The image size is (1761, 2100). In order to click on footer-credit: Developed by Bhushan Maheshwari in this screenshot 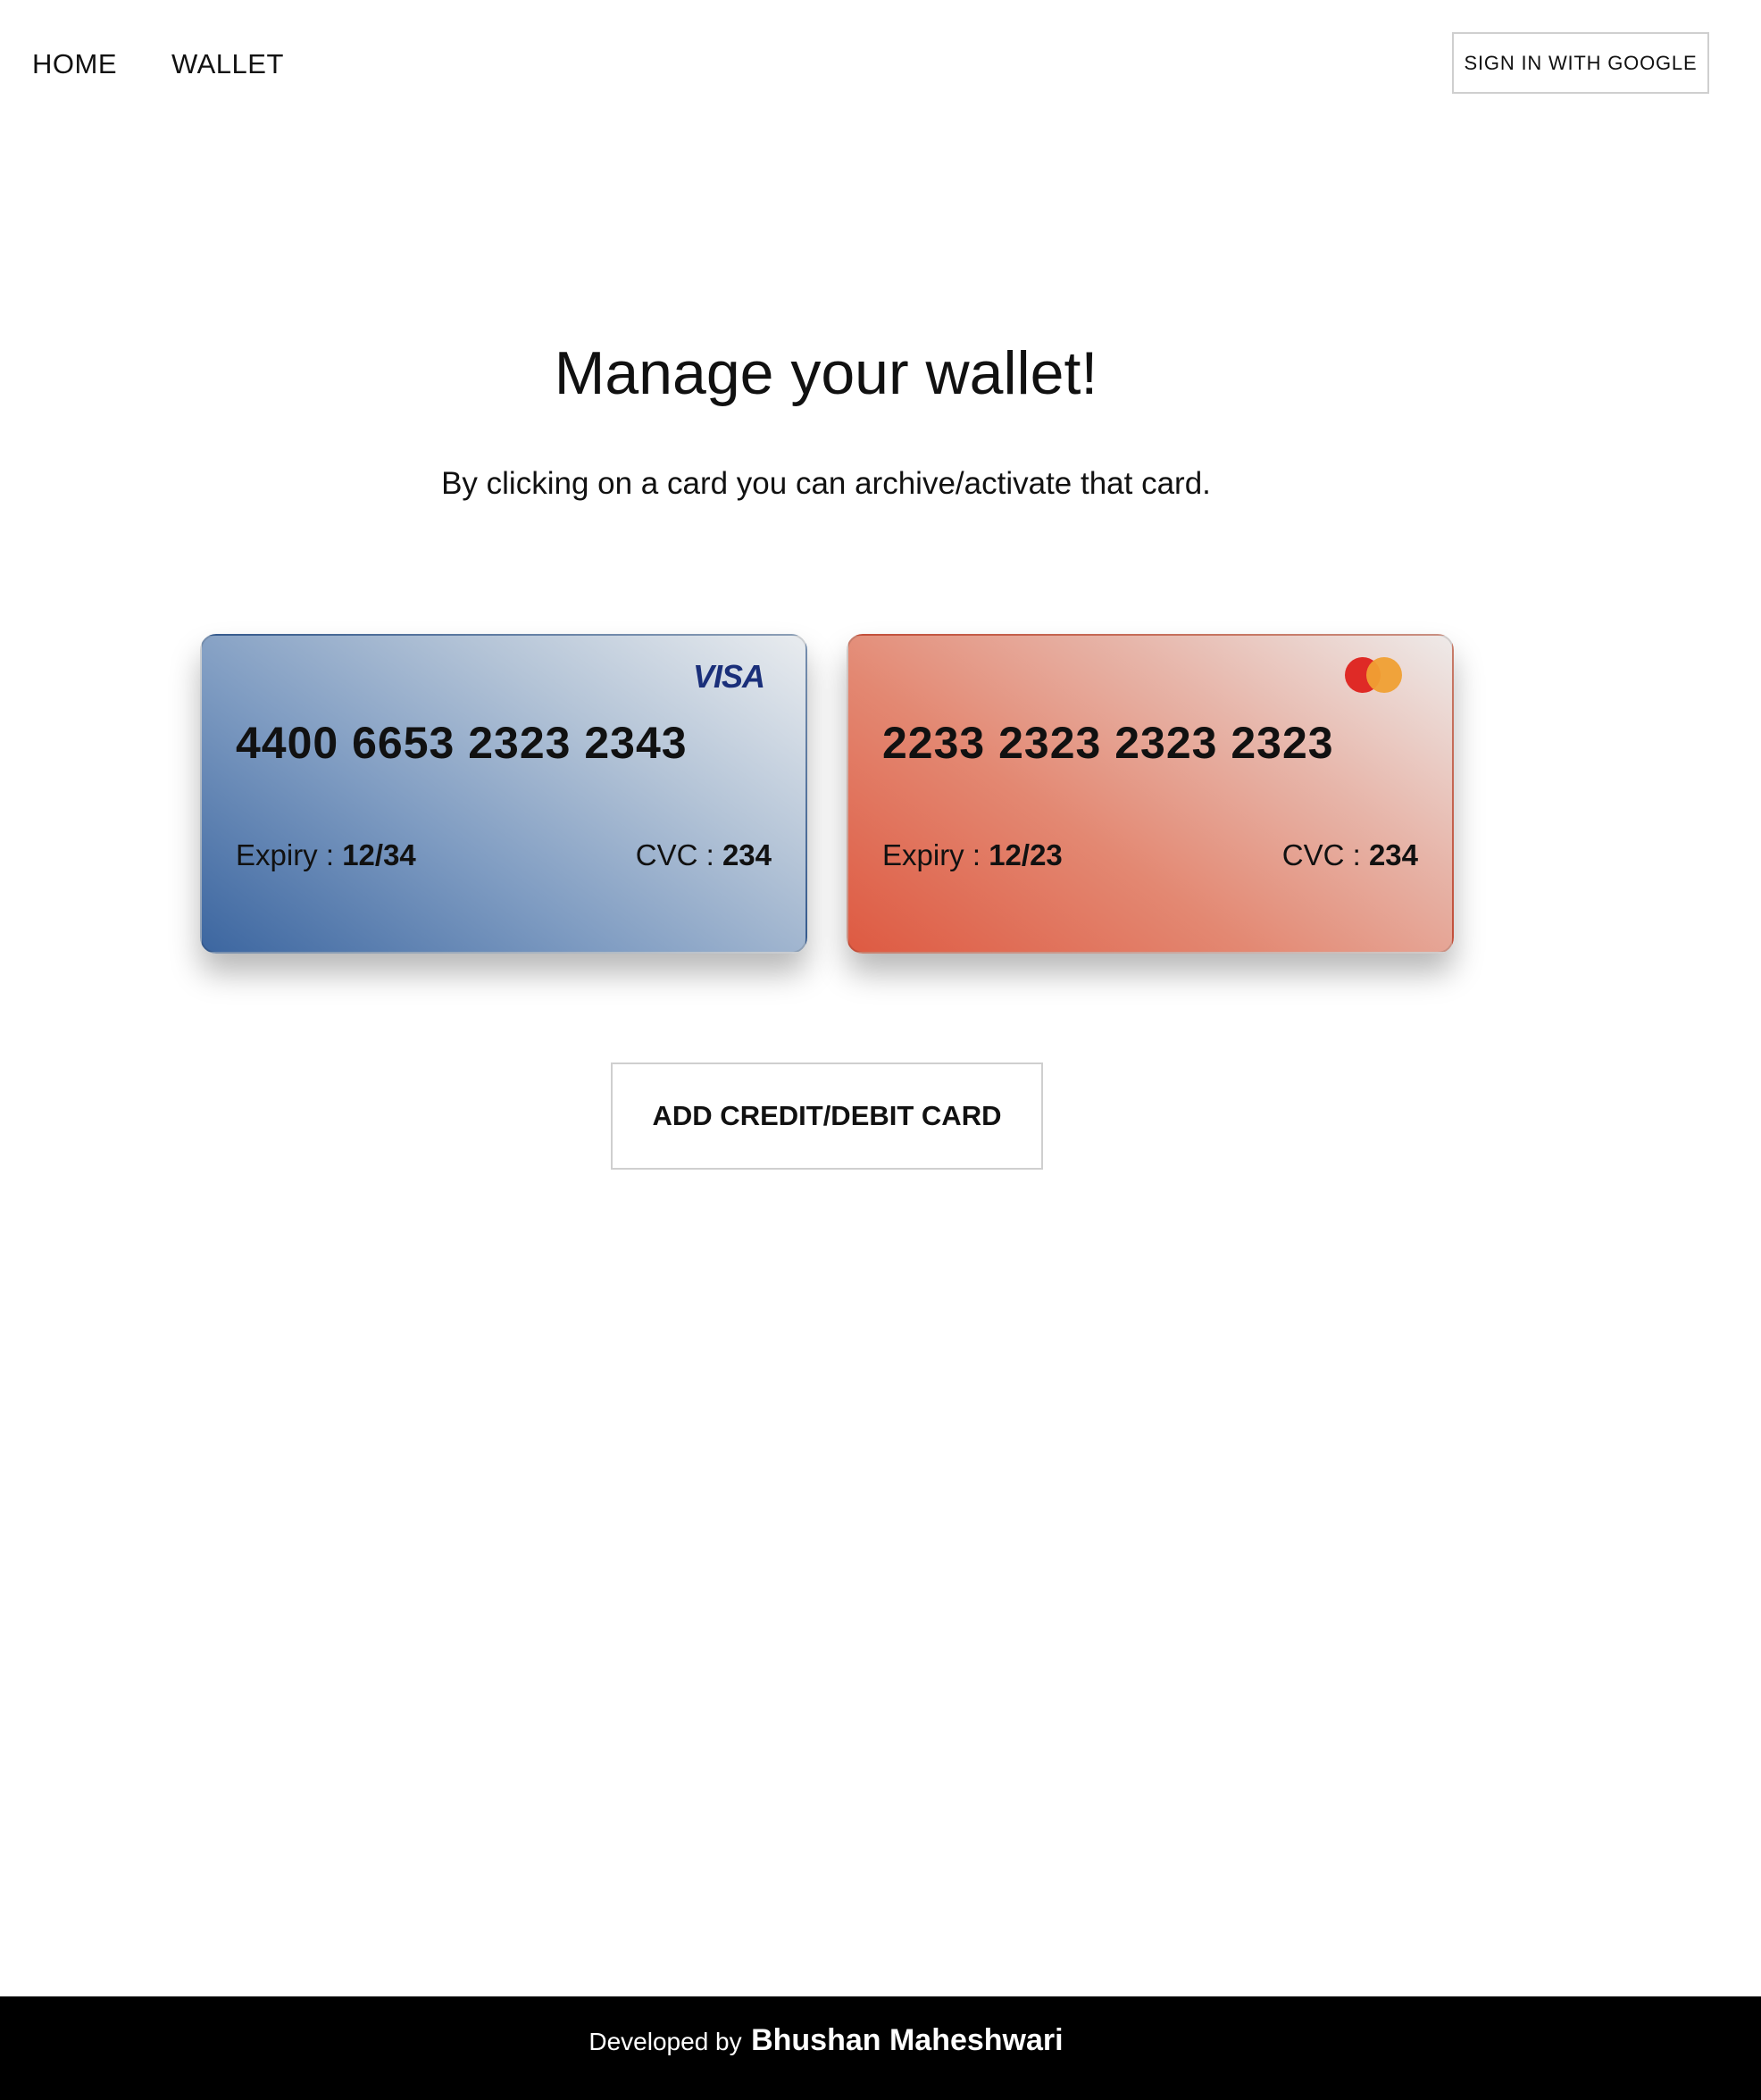, I will do `click(826, 2041)`.